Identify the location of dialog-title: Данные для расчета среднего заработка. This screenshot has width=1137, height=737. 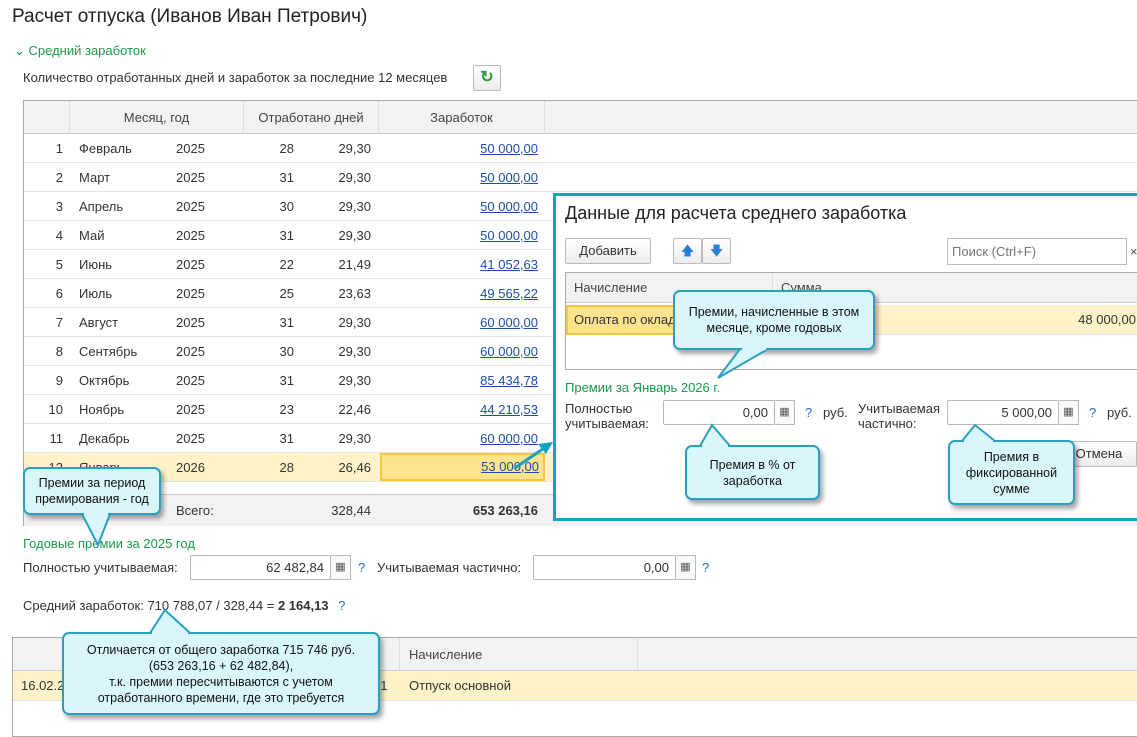
(736, 213).